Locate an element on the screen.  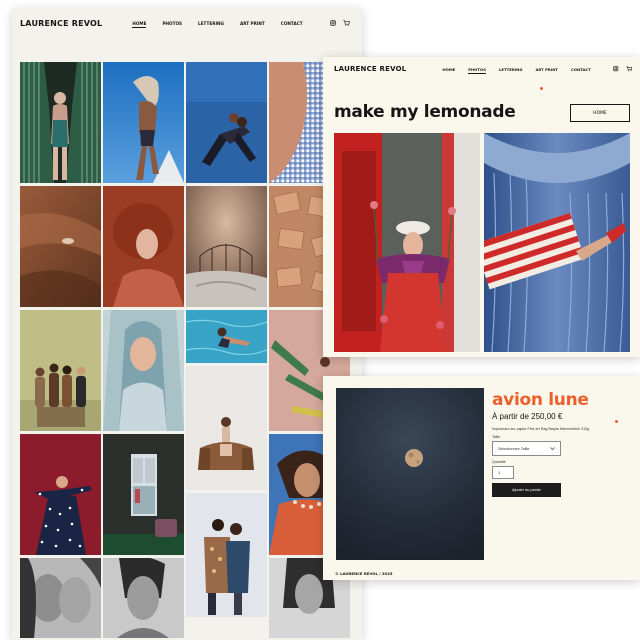
footer-copyright: © LAURENCE REVOL / 2025 is located at coordinates (364, 573).